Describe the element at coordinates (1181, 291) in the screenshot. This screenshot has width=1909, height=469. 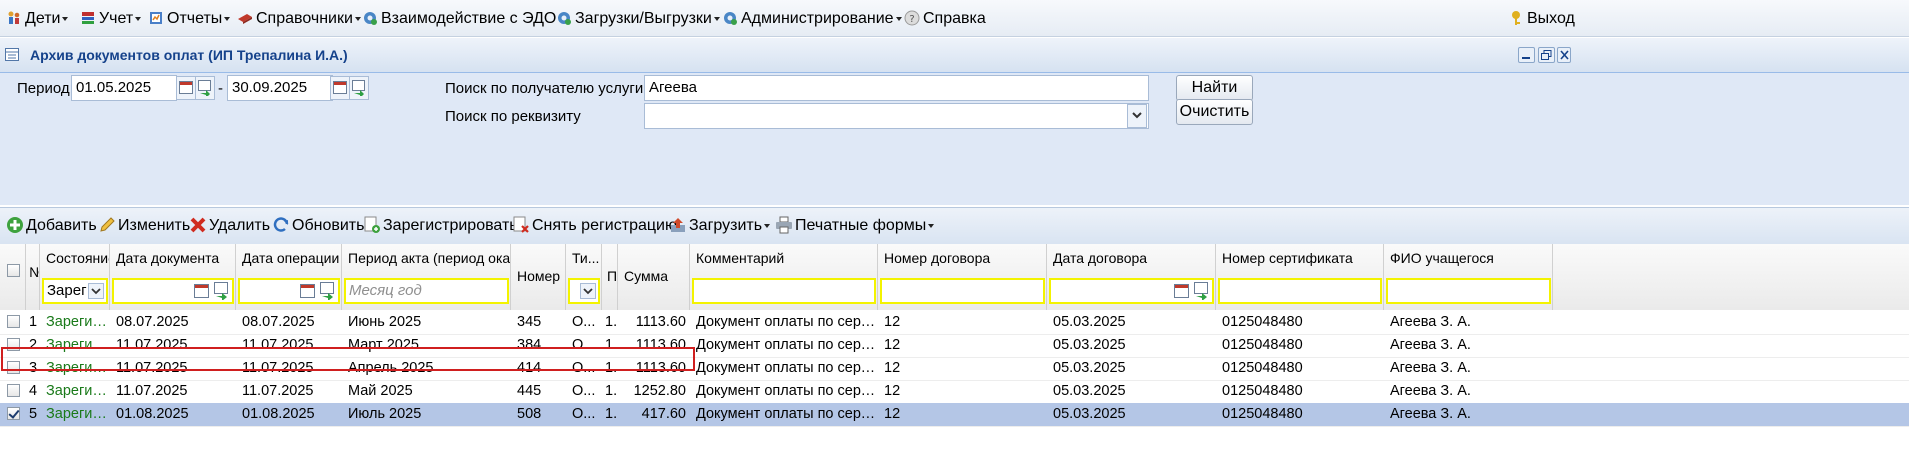
I see `calendar-icon` at that location.